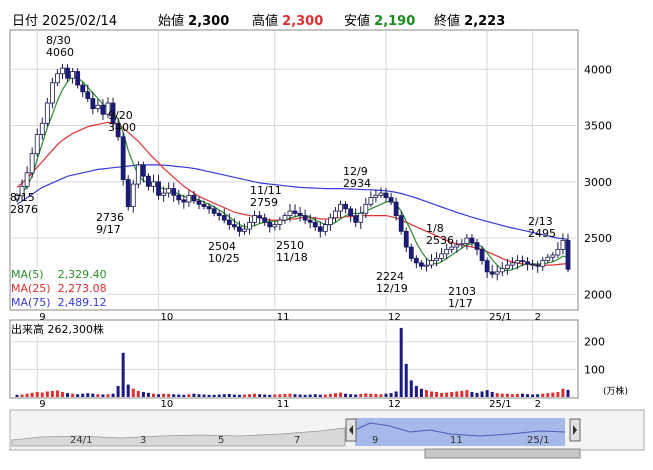 This screenshot has width=653, height=470. Describe the element at coordinates (538, 440) in the screenshot. I see `nav-label-25-1: 25/1` at that location.